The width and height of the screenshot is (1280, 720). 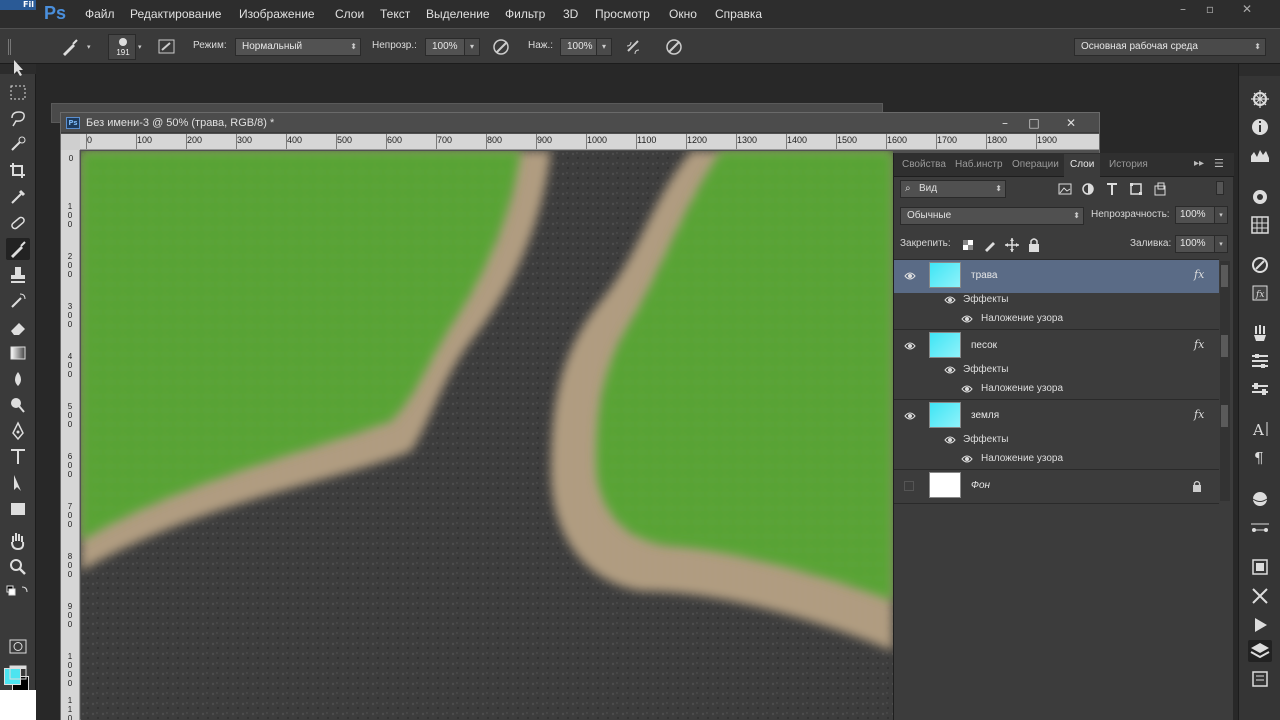 What do you see at coordinates (1195, 244) in the screenshot?
I see `fill-input: 100%` at bounding box center [1195, 244].